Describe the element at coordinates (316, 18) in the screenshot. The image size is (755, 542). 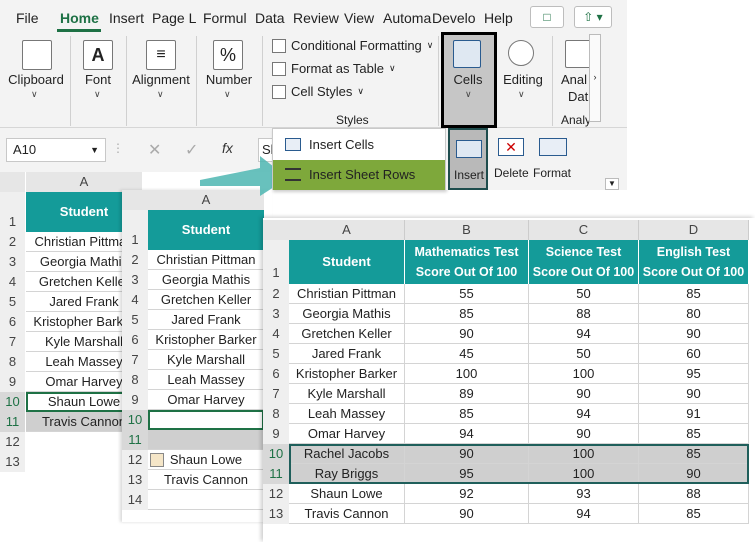
I see `tab-review: Review` at that location.